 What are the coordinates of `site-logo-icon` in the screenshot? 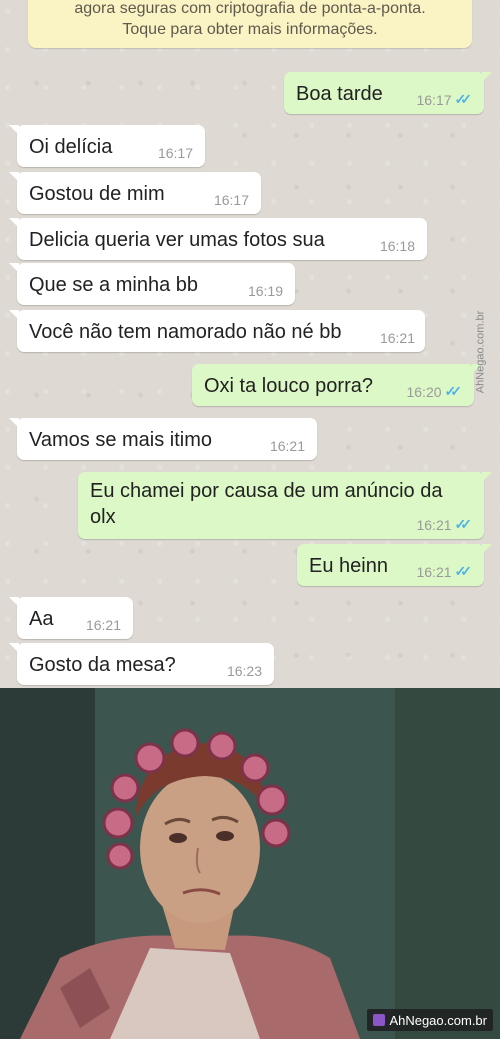 It's located at (379, 1020).